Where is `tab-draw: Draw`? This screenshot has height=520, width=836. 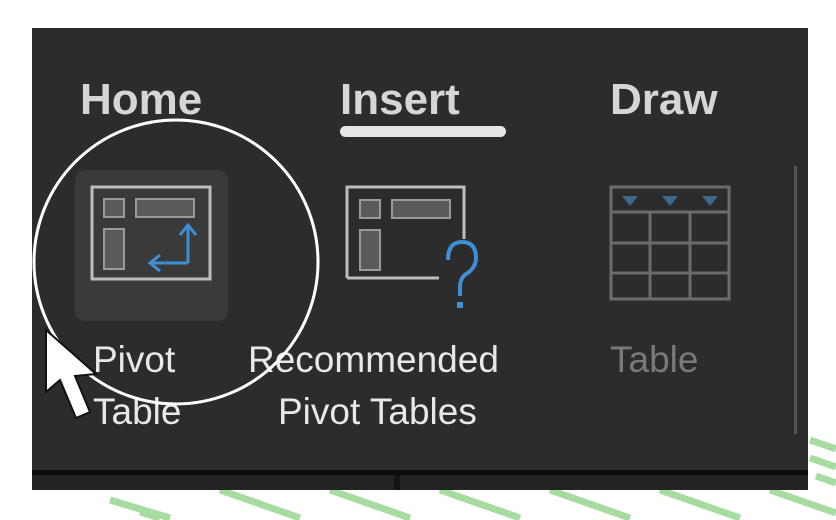 tab-draw: Draw is located at coordinates (664, 100).